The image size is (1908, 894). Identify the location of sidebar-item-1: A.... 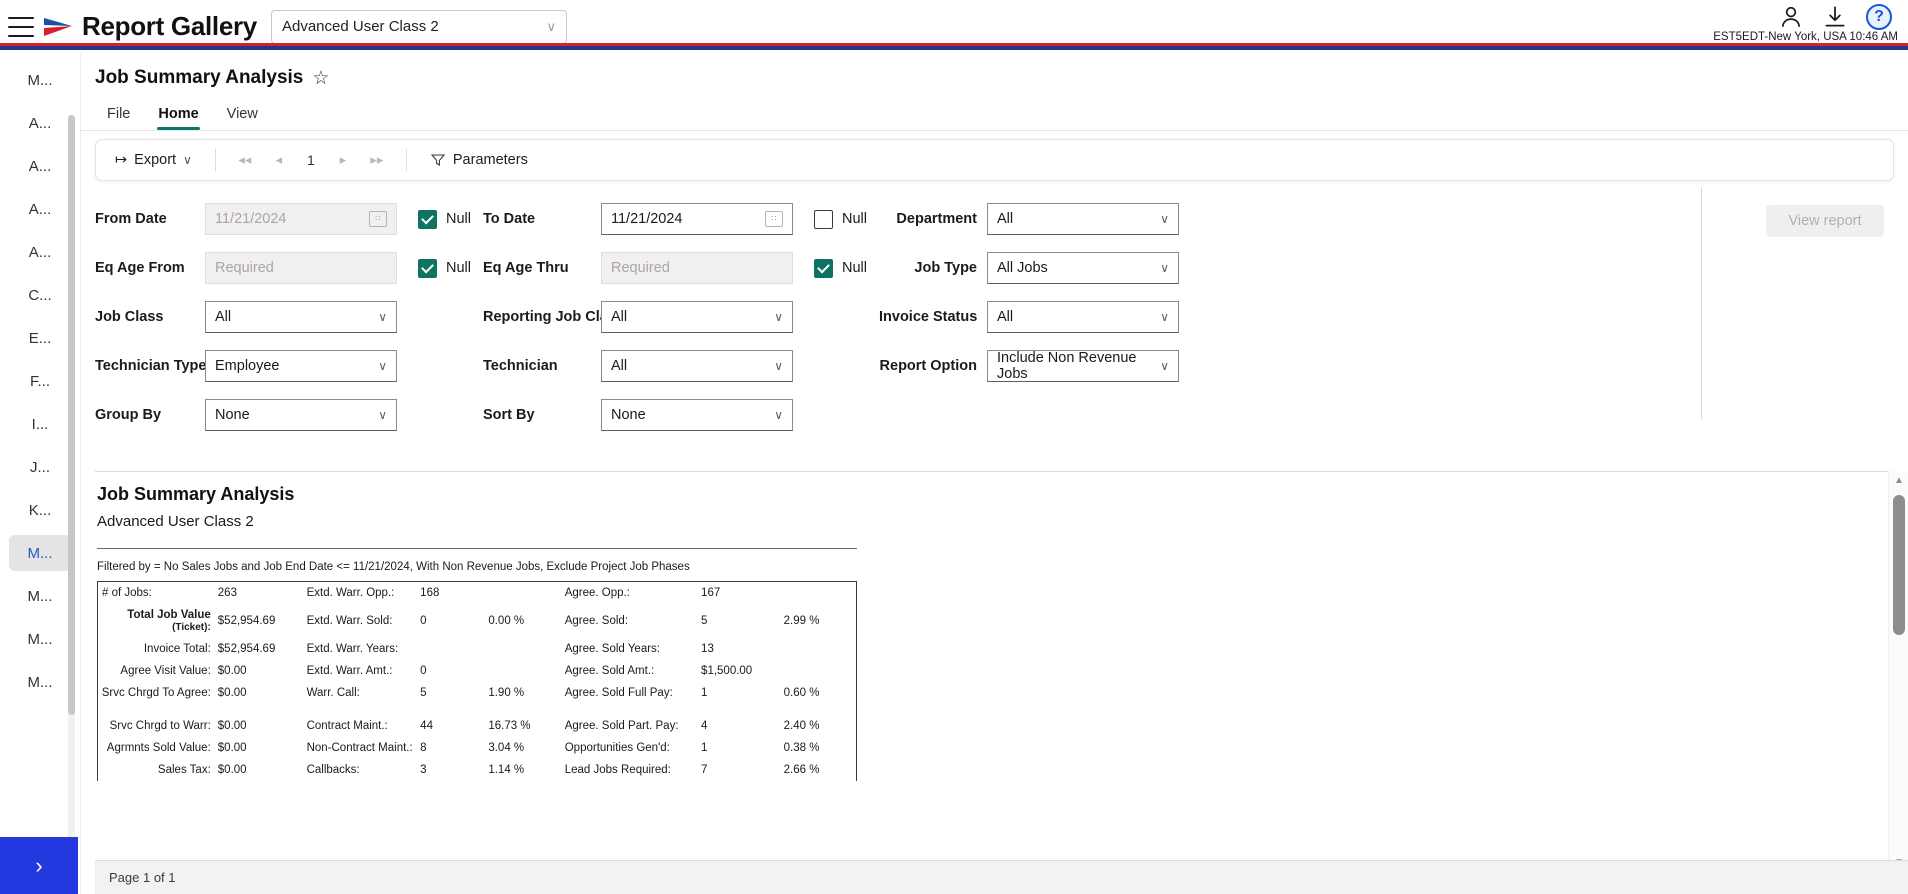
(40, 123).